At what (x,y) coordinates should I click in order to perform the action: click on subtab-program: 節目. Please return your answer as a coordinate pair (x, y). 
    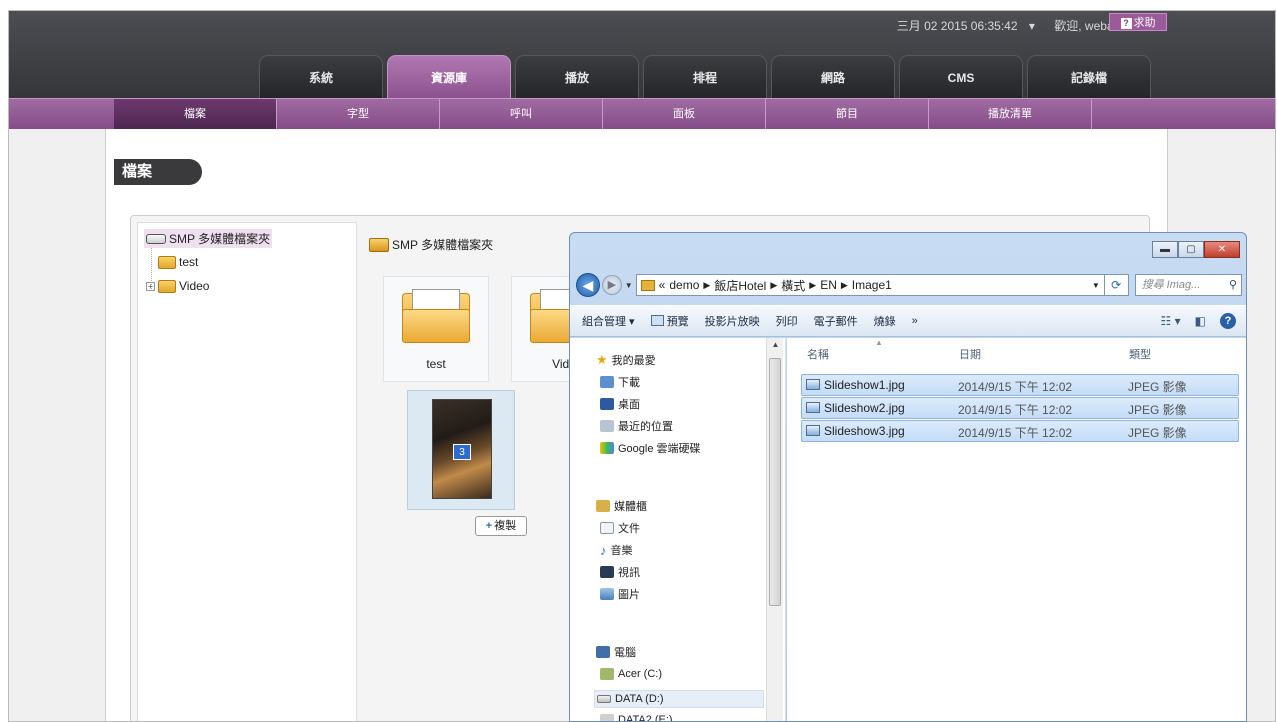
    Looking at the image, I should click on (847, 114).